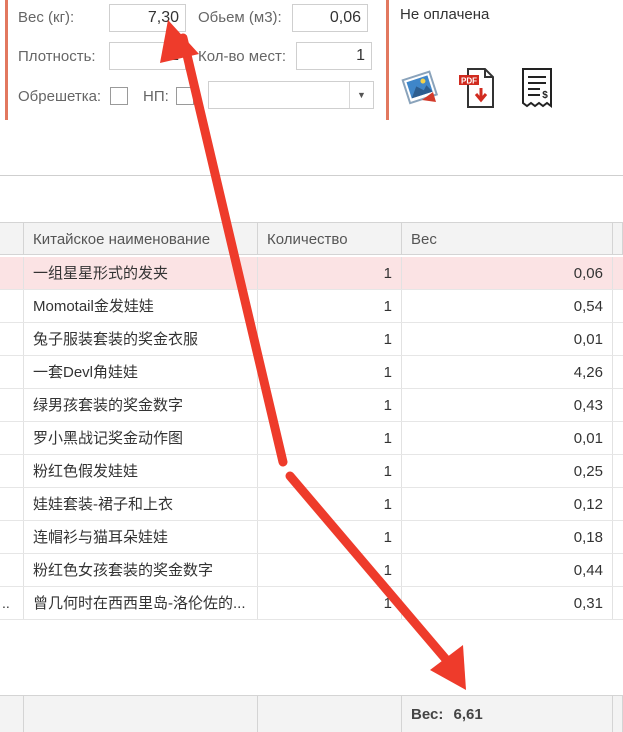 Image resolution: width=623 pixels, height=732 pixels. I want to click on row-cell-prefix: .., so click(12, 603).